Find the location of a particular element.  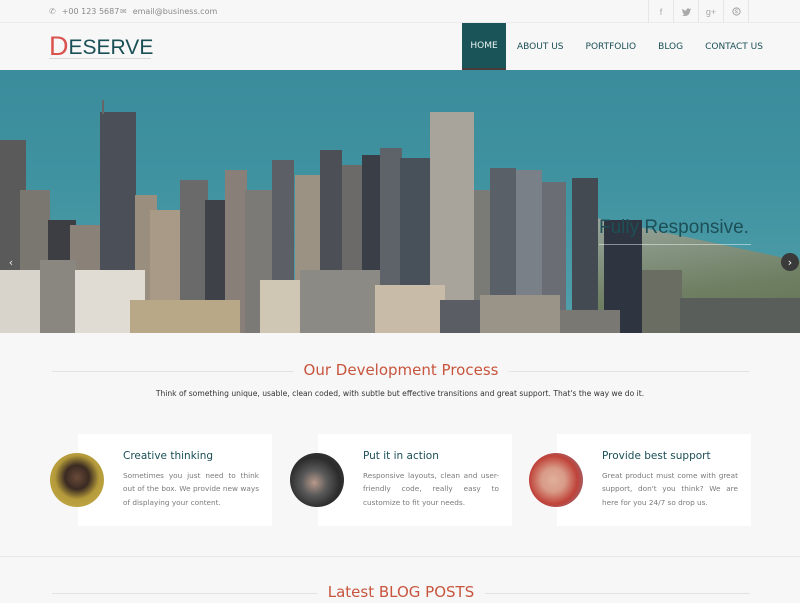

logo-text: ESERVE is located at coordinates (111, 47).